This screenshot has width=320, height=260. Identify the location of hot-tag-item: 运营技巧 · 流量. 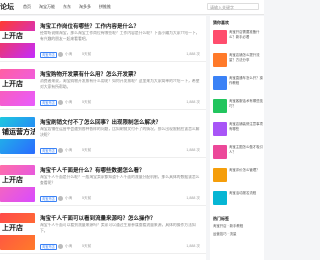
(238, 234).